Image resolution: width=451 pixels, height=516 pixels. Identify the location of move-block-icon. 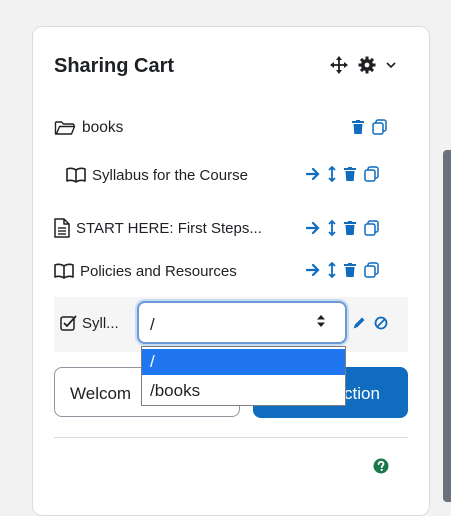
(339, 65).